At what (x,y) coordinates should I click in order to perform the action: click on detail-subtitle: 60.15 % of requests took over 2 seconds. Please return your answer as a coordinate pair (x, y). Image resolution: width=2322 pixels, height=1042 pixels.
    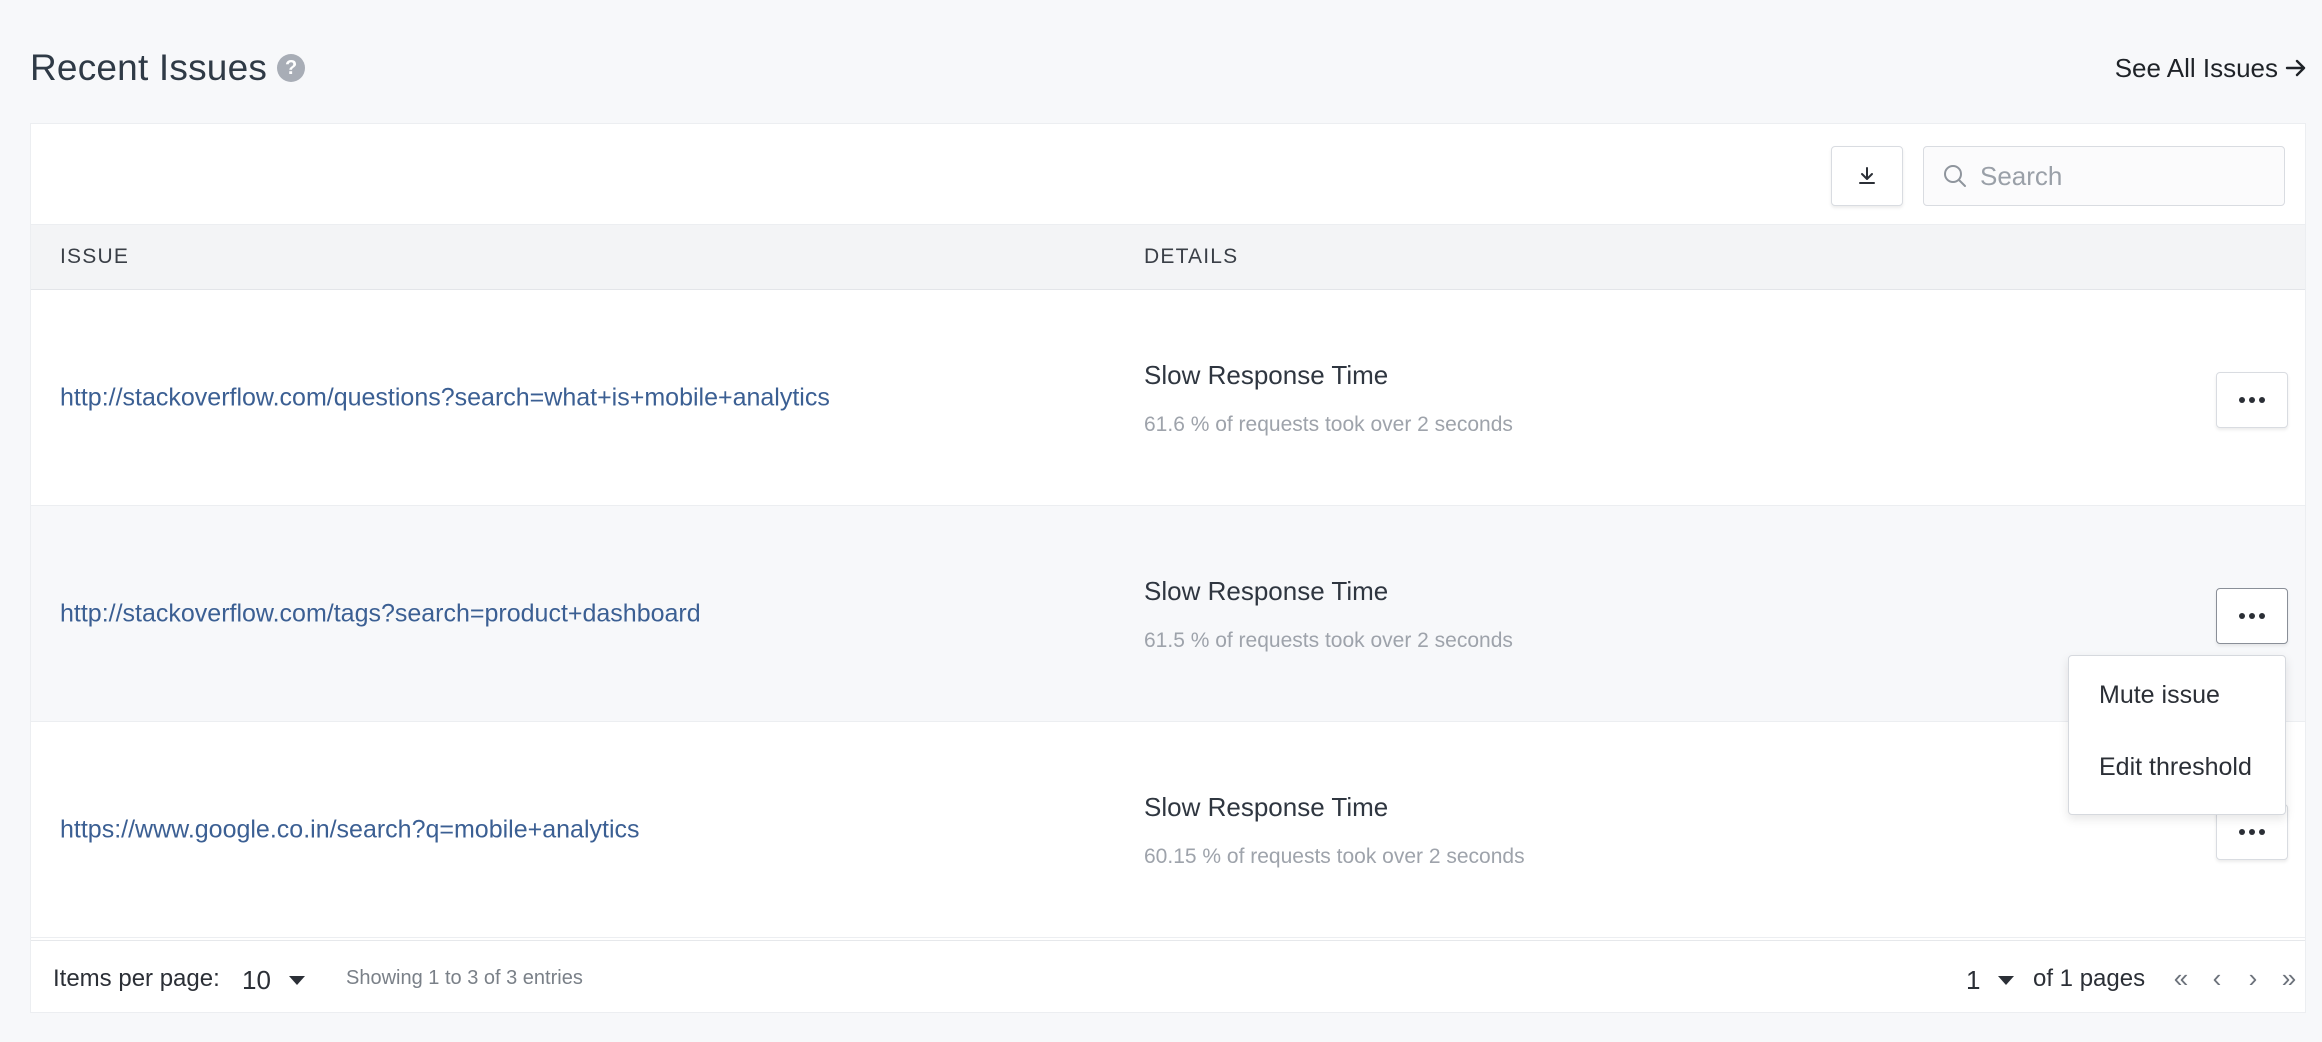
    Looking at the image, I should click on (1334, 856).